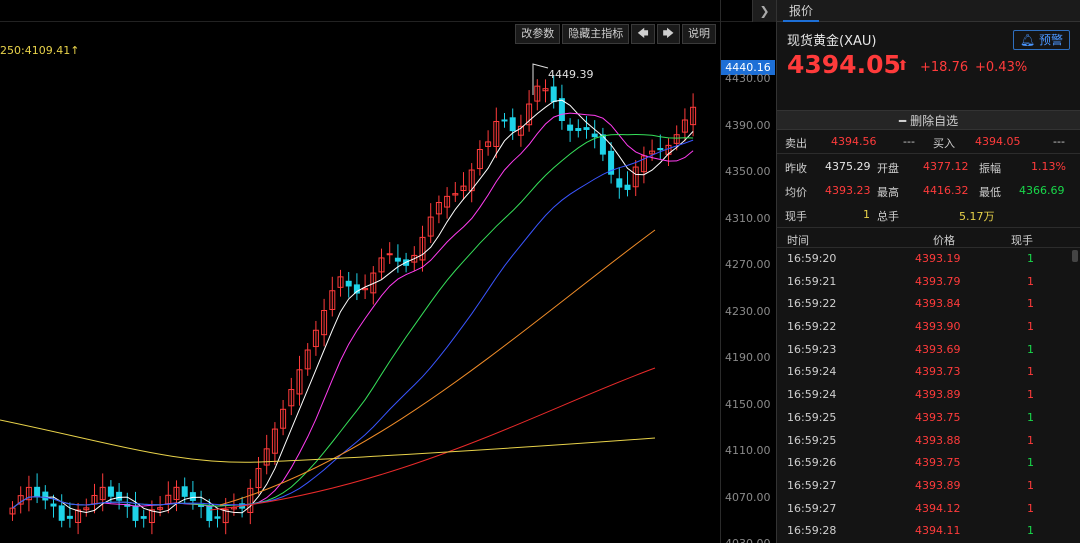 The width and height of the screenshot is (1080, 543). Describe the element at coordinates (748, 264) in the screenshot. I see `axis-tick-label: 4270.00` at that location.